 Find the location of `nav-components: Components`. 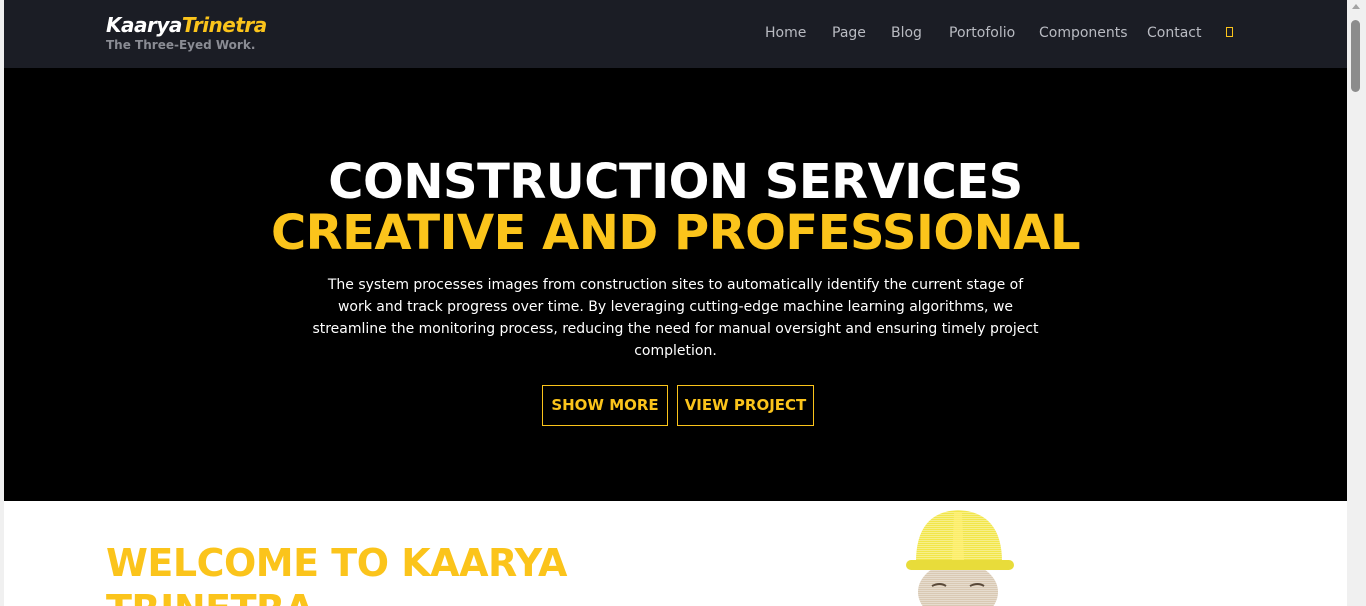

nav-components: Components is located at coordinates (1083, 33).